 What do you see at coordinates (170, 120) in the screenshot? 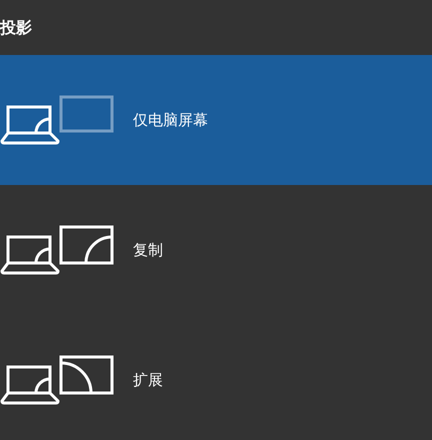
I see `option-label: 仅电脑屏幕` at bounding box center [170, 120].